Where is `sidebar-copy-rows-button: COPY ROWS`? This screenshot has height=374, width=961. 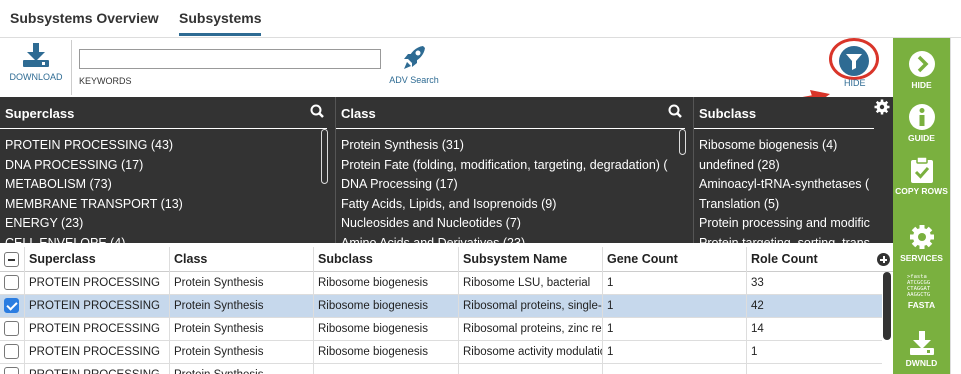
sidebar-copy-rows-button: COPY ROWS is located at coordinates (921, 176).